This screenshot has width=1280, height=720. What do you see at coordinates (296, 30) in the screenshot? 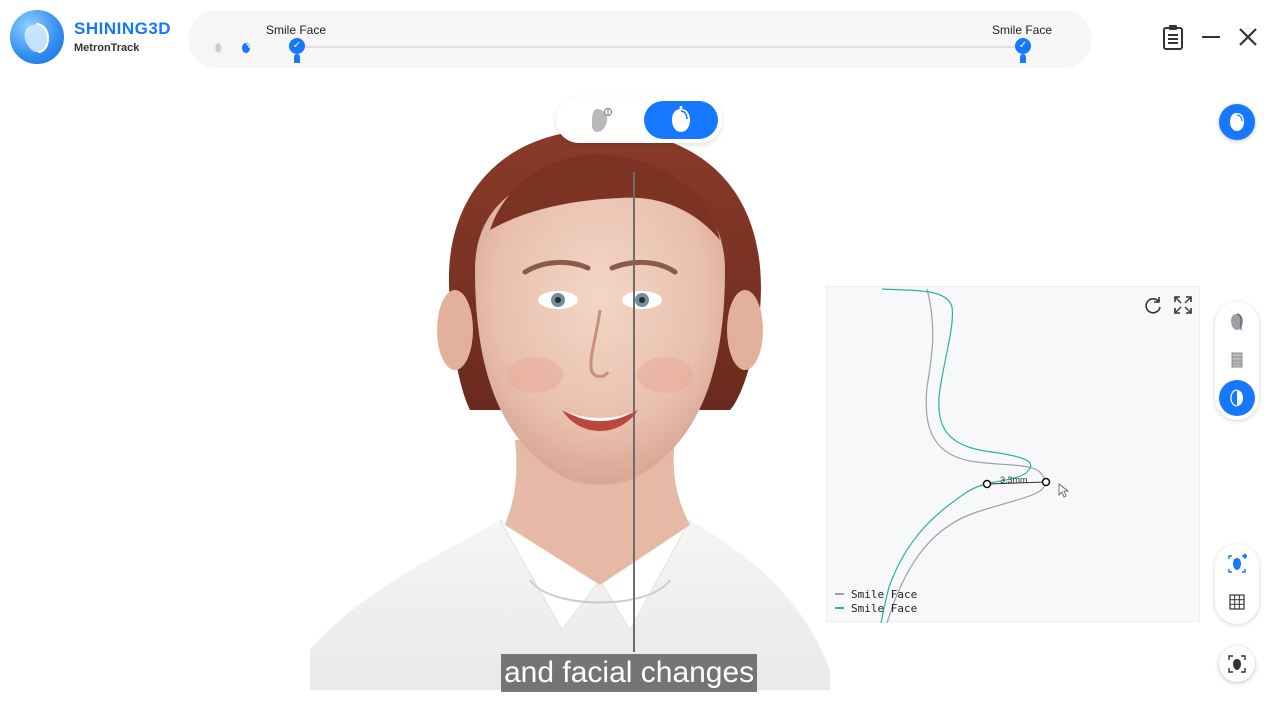
I see `timeline-start-label: Smile Face` at bounding box center [296, 30].